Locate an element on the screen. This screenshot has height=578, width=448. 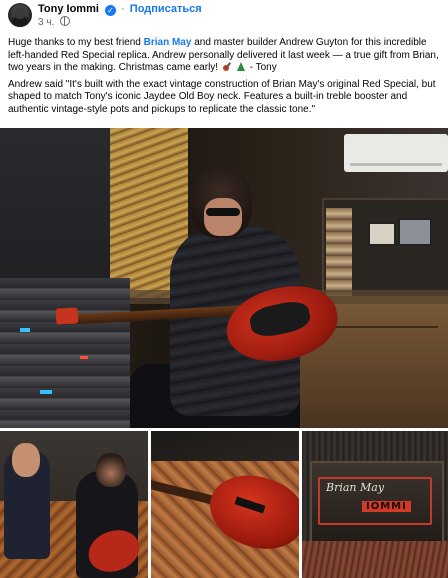
post-header: Tony Iommi ✓ · Подписаться 3 ч. is located at coordinates (224, 15).